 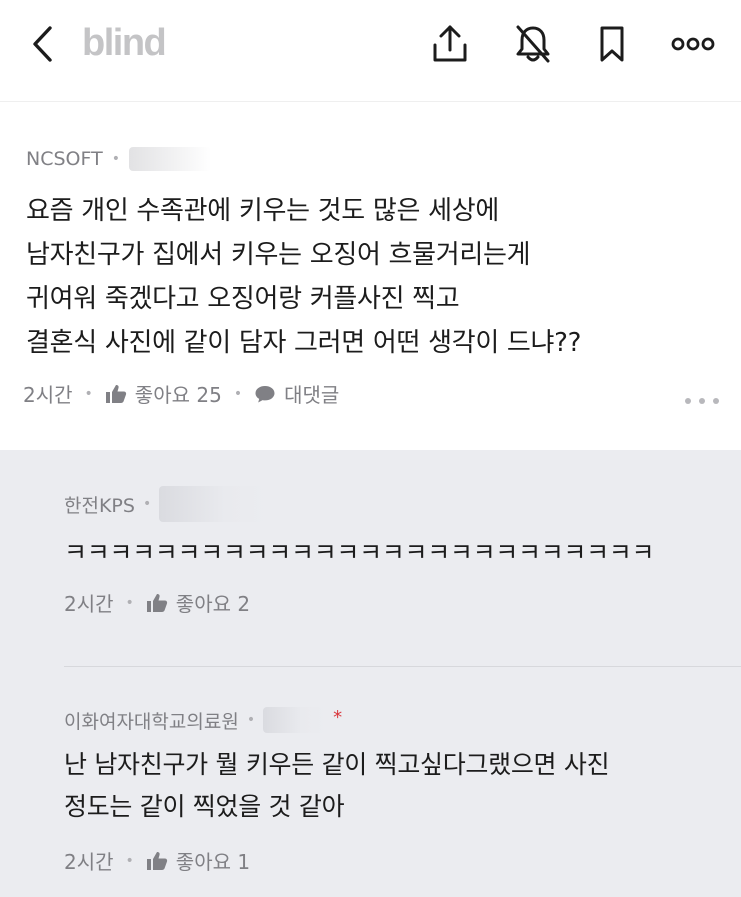 What do you see at coordinates (402, 666) in the screenshot?
I see `comment-divider` at bounding box center [402, 666].